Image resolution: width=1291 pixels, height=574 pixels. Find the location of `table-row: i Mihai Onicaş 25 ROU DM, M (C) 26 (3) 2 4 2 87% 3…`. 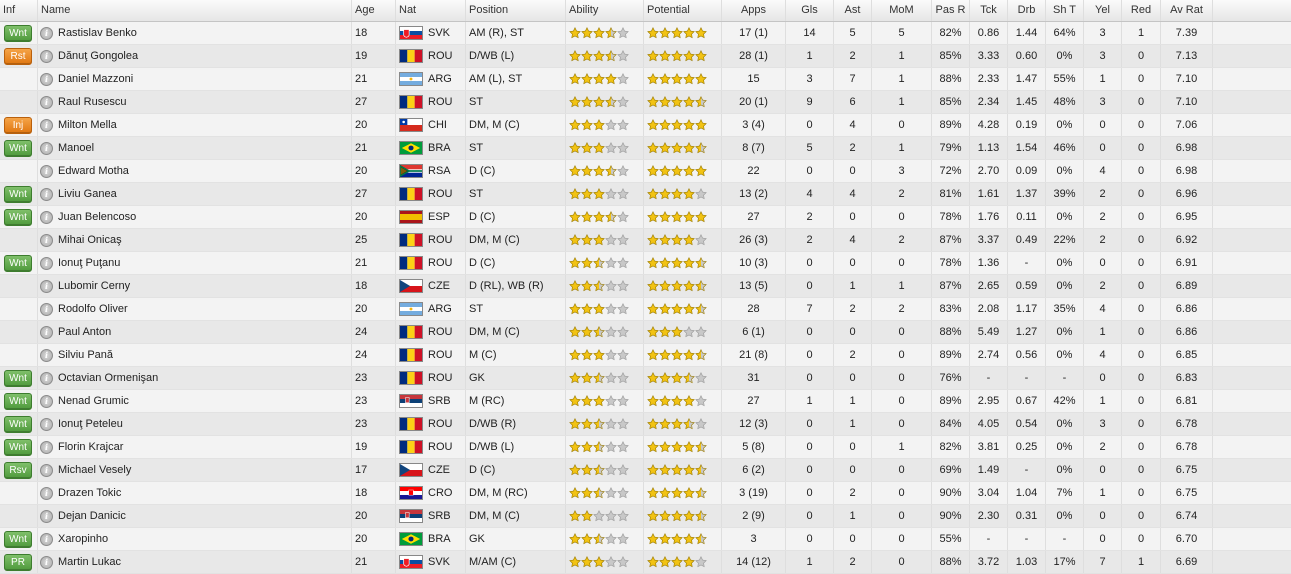

table-row: i Mihai Onicaş 25 ROU DM, M (C) 26 (3) 2 4 2 87% 3… is located at coordinates (645, 240).